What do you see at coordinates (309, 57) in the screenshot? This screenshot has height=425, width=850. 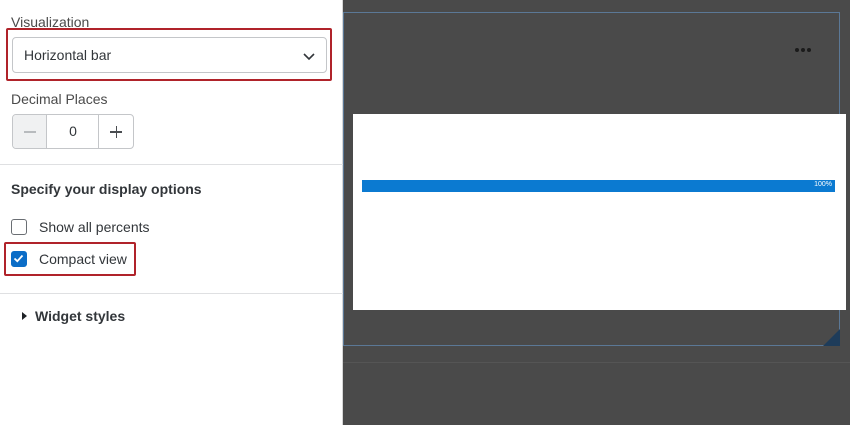 I see `chevron-down-icon` at bounding box center [309, 57].